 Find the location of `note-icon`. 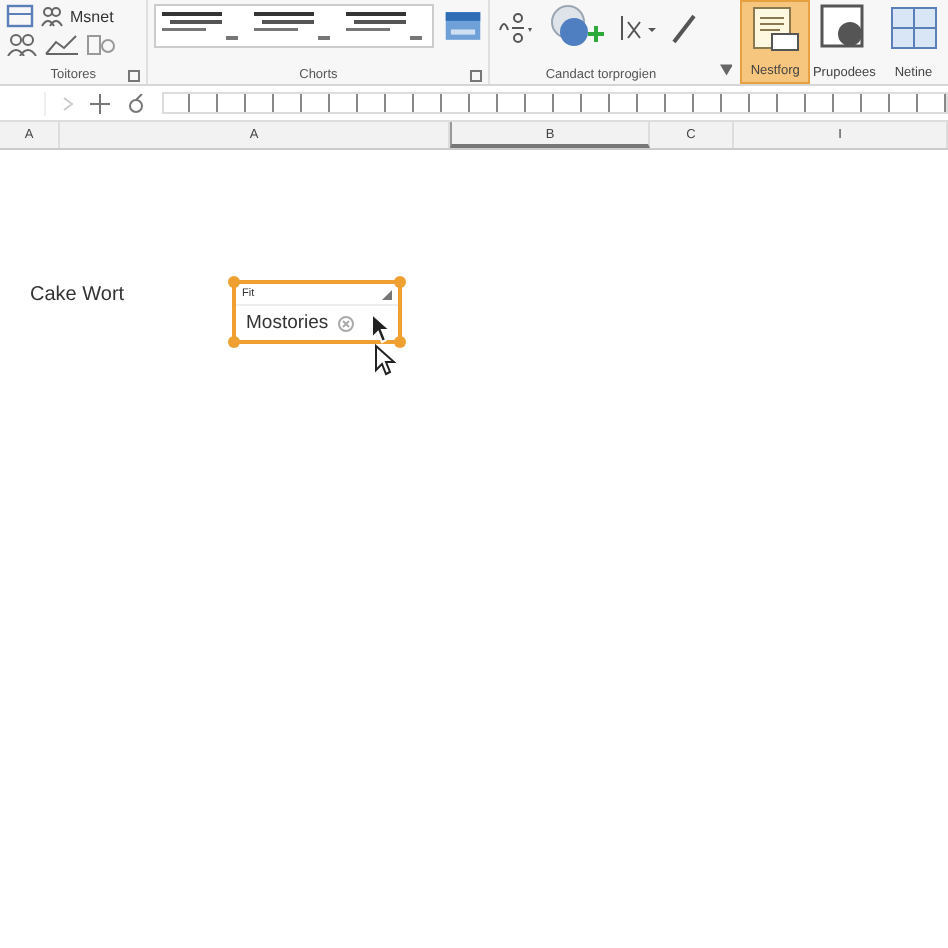

note-icon is located at coordinates (775, 30).